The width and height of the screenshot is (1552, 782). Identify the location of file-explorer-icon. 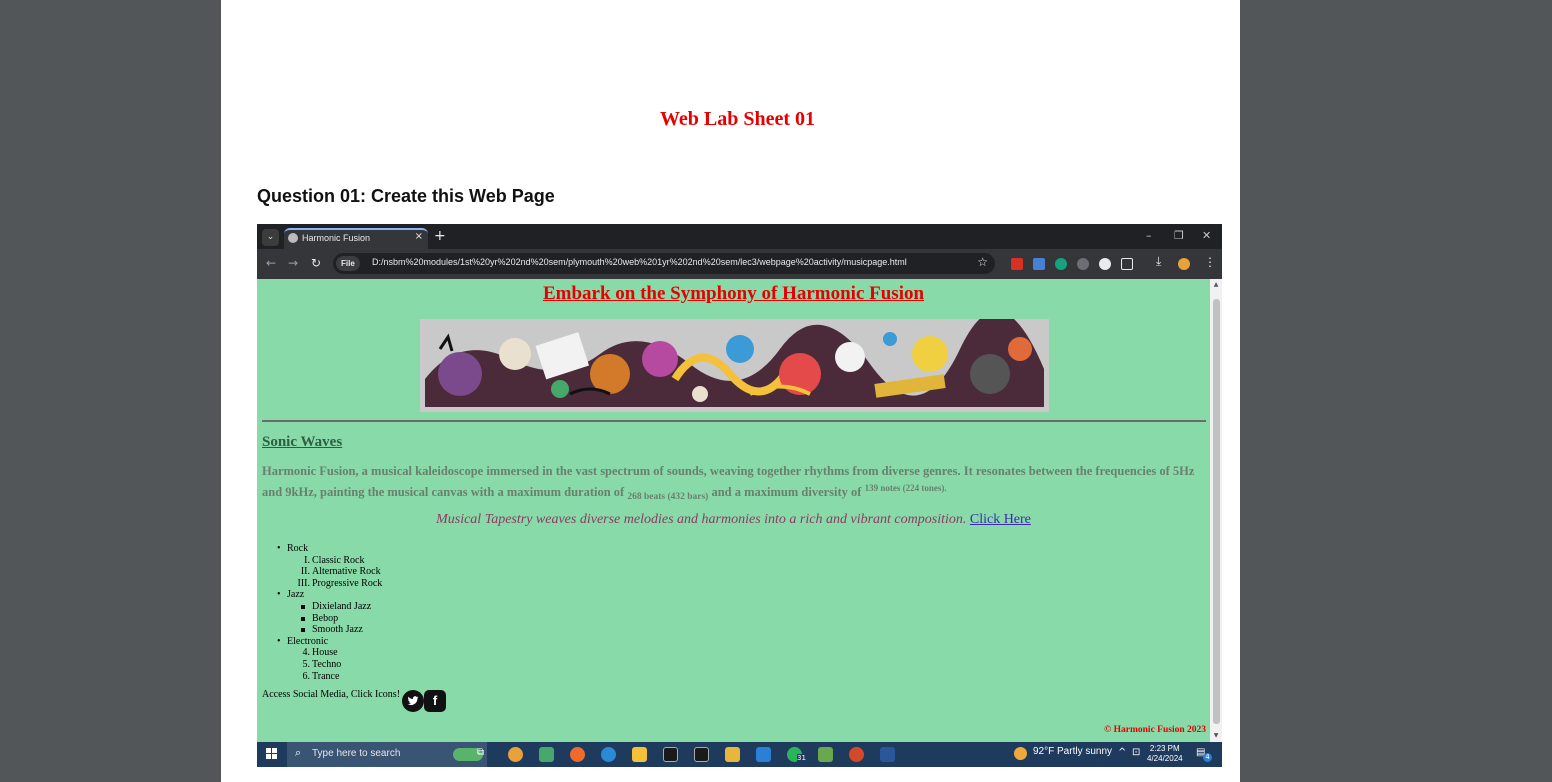
(732, 754).